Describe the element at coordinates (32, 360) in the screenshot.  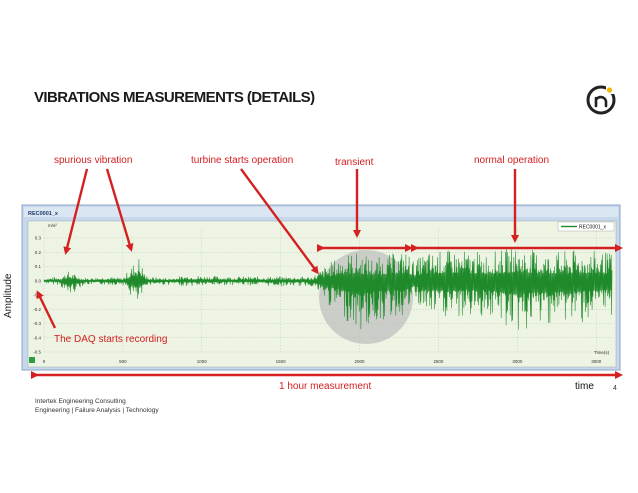
I see `plot-tool-icon` at that location.